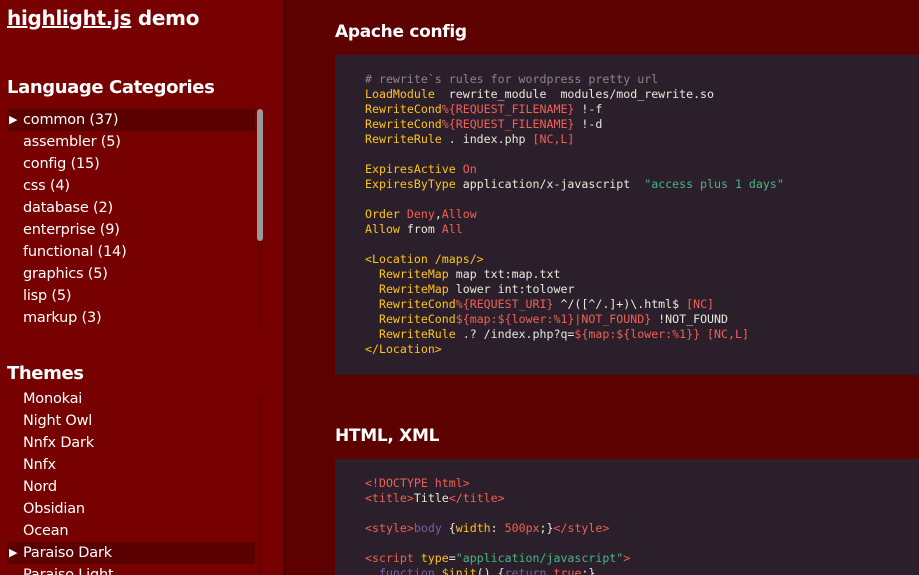  What do you see at coordinates (424, 259) in the screenshot?
I see `code-token: <Location /maps/>` at bounding box center [424, 259].